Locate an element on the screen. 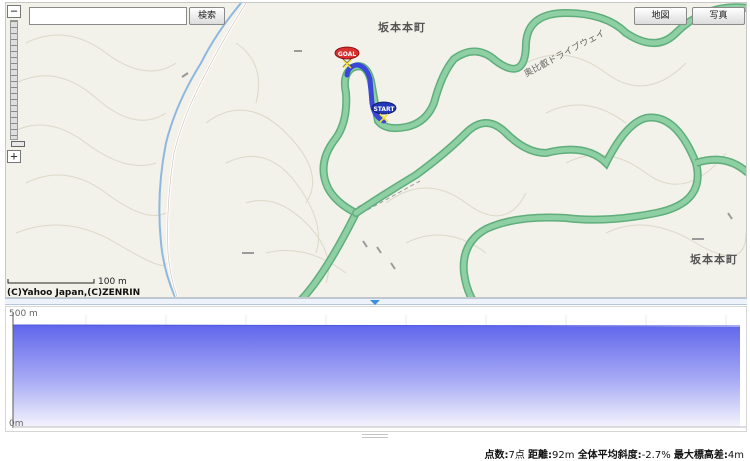 This screenshot has height=461, width=750. elevation-diff-value: 4m is located at coordinates (735, 455).